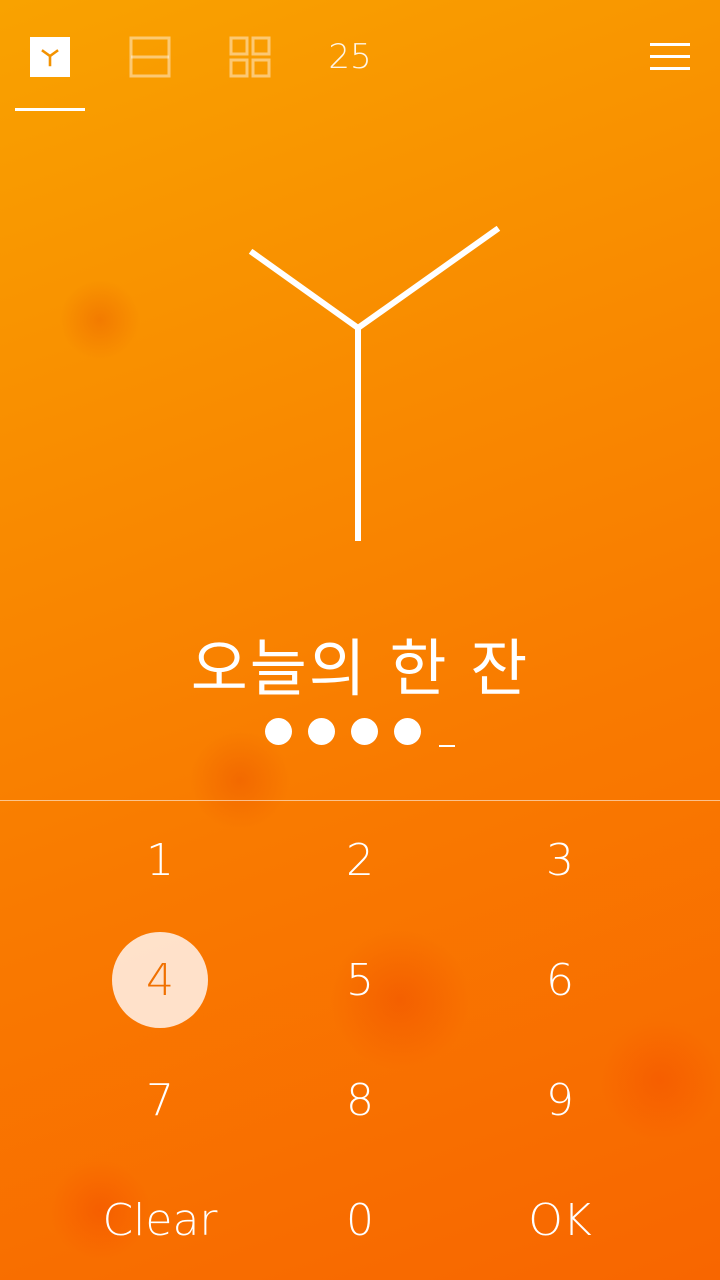 This screenshot has height=1280, width=720. I want to click on key-7: 7, so click(160, 1100).